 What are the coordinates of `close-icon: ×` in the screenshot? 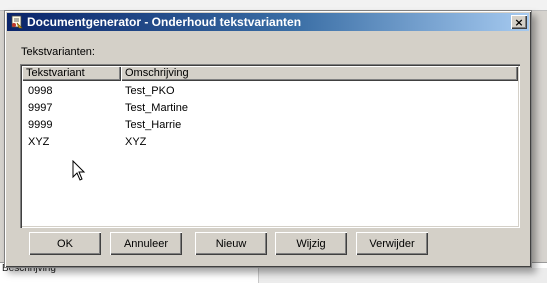 It's located at (519, 22).